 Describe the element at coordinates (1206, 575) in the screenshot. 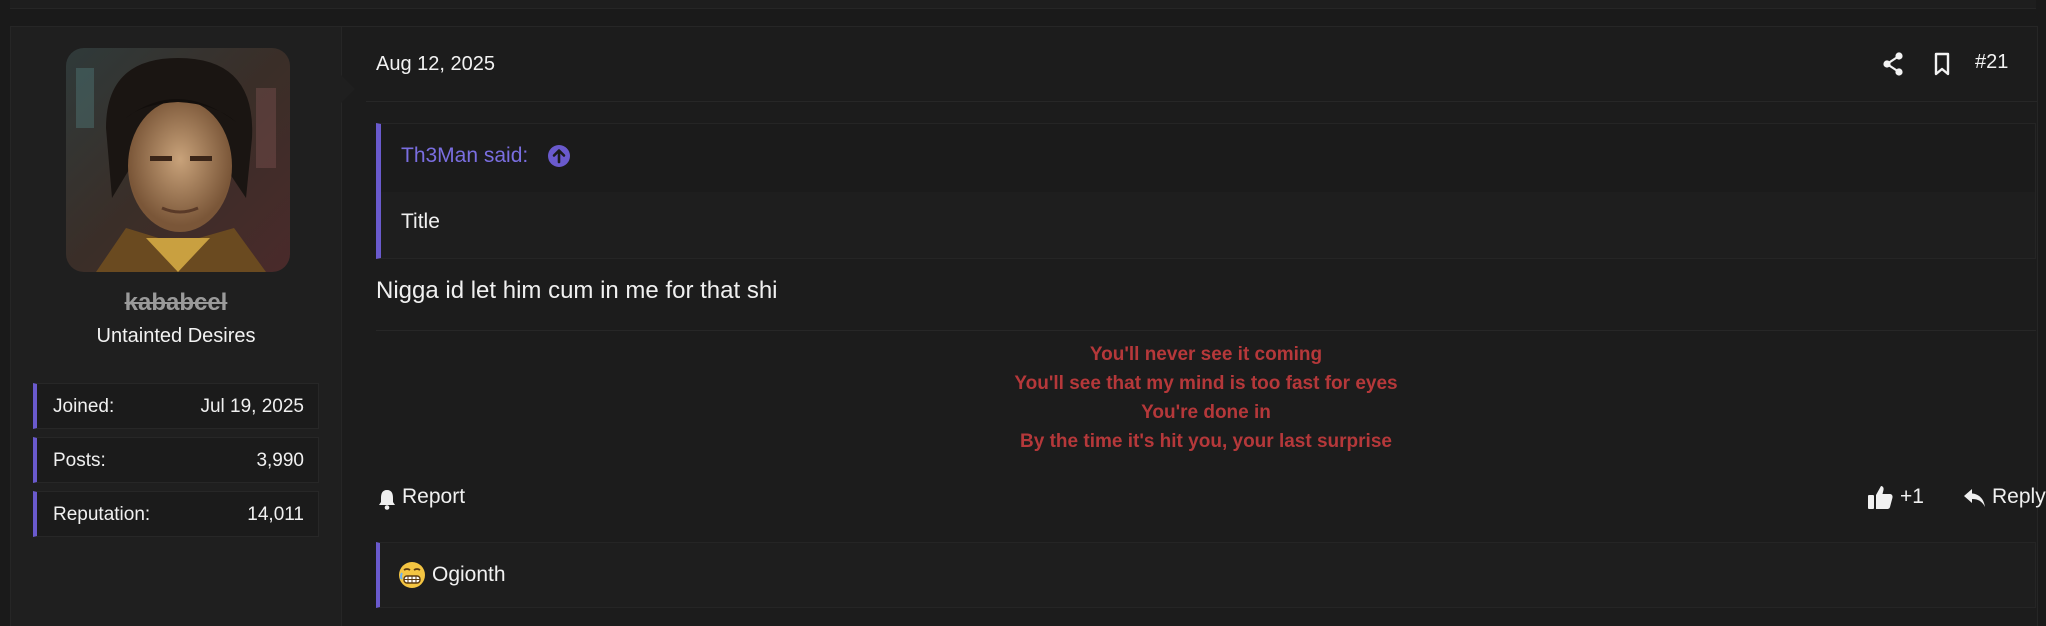

I see `reactions-bar: Ogionth` at that location.